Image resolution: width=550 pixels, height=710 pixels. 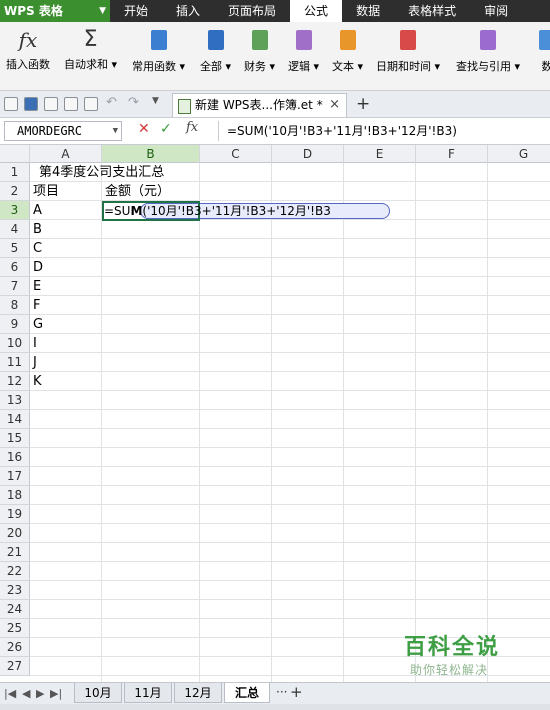 I want to click on select-all-corner, so click(x=15, y=154).